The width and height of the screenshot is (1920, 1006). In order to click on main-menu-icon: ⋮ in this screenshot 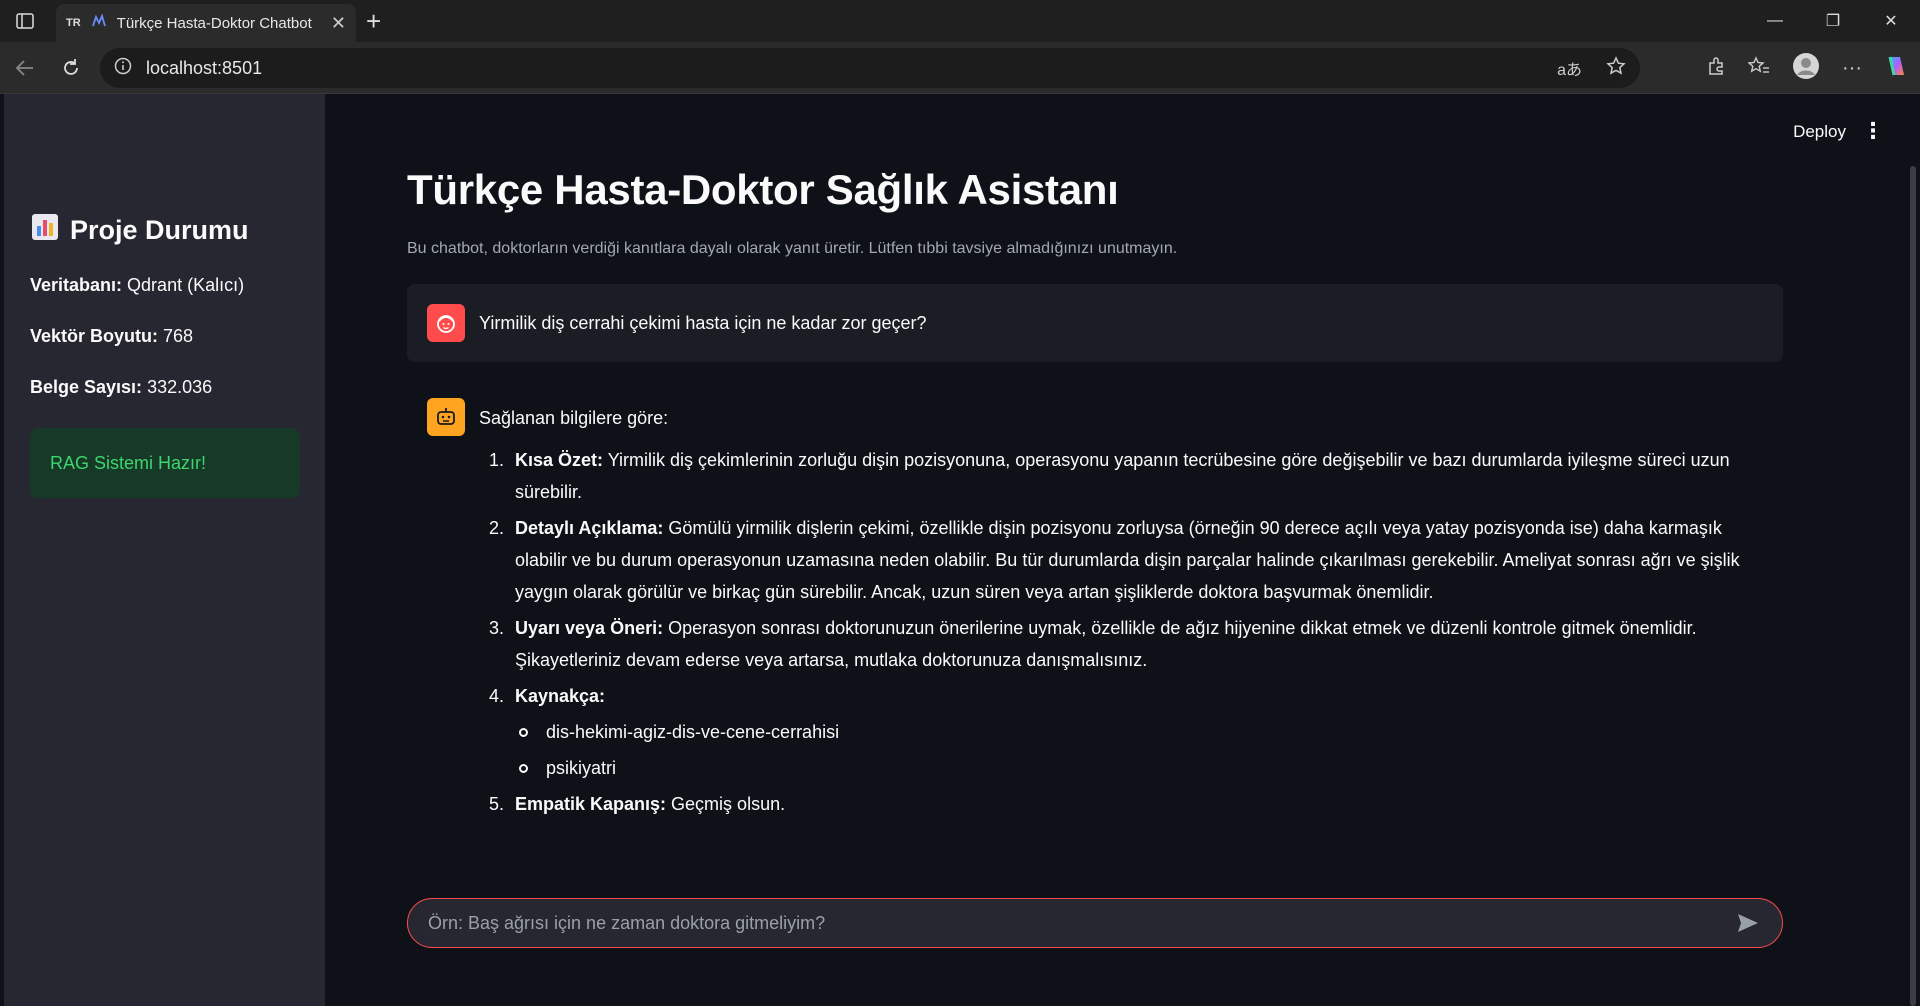, I will do `click(1873, 131)`.